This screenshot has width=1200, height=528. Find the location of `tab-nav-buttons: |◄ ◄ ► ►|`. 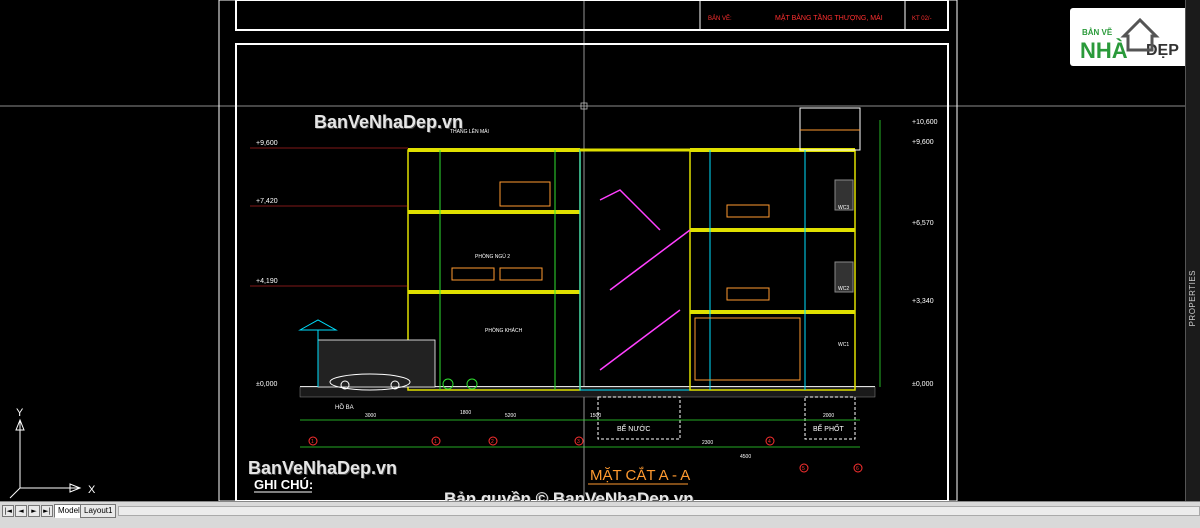

tab-nav-buttons: |◄ ◄ ► ►| is located at coordinates (27, 511).